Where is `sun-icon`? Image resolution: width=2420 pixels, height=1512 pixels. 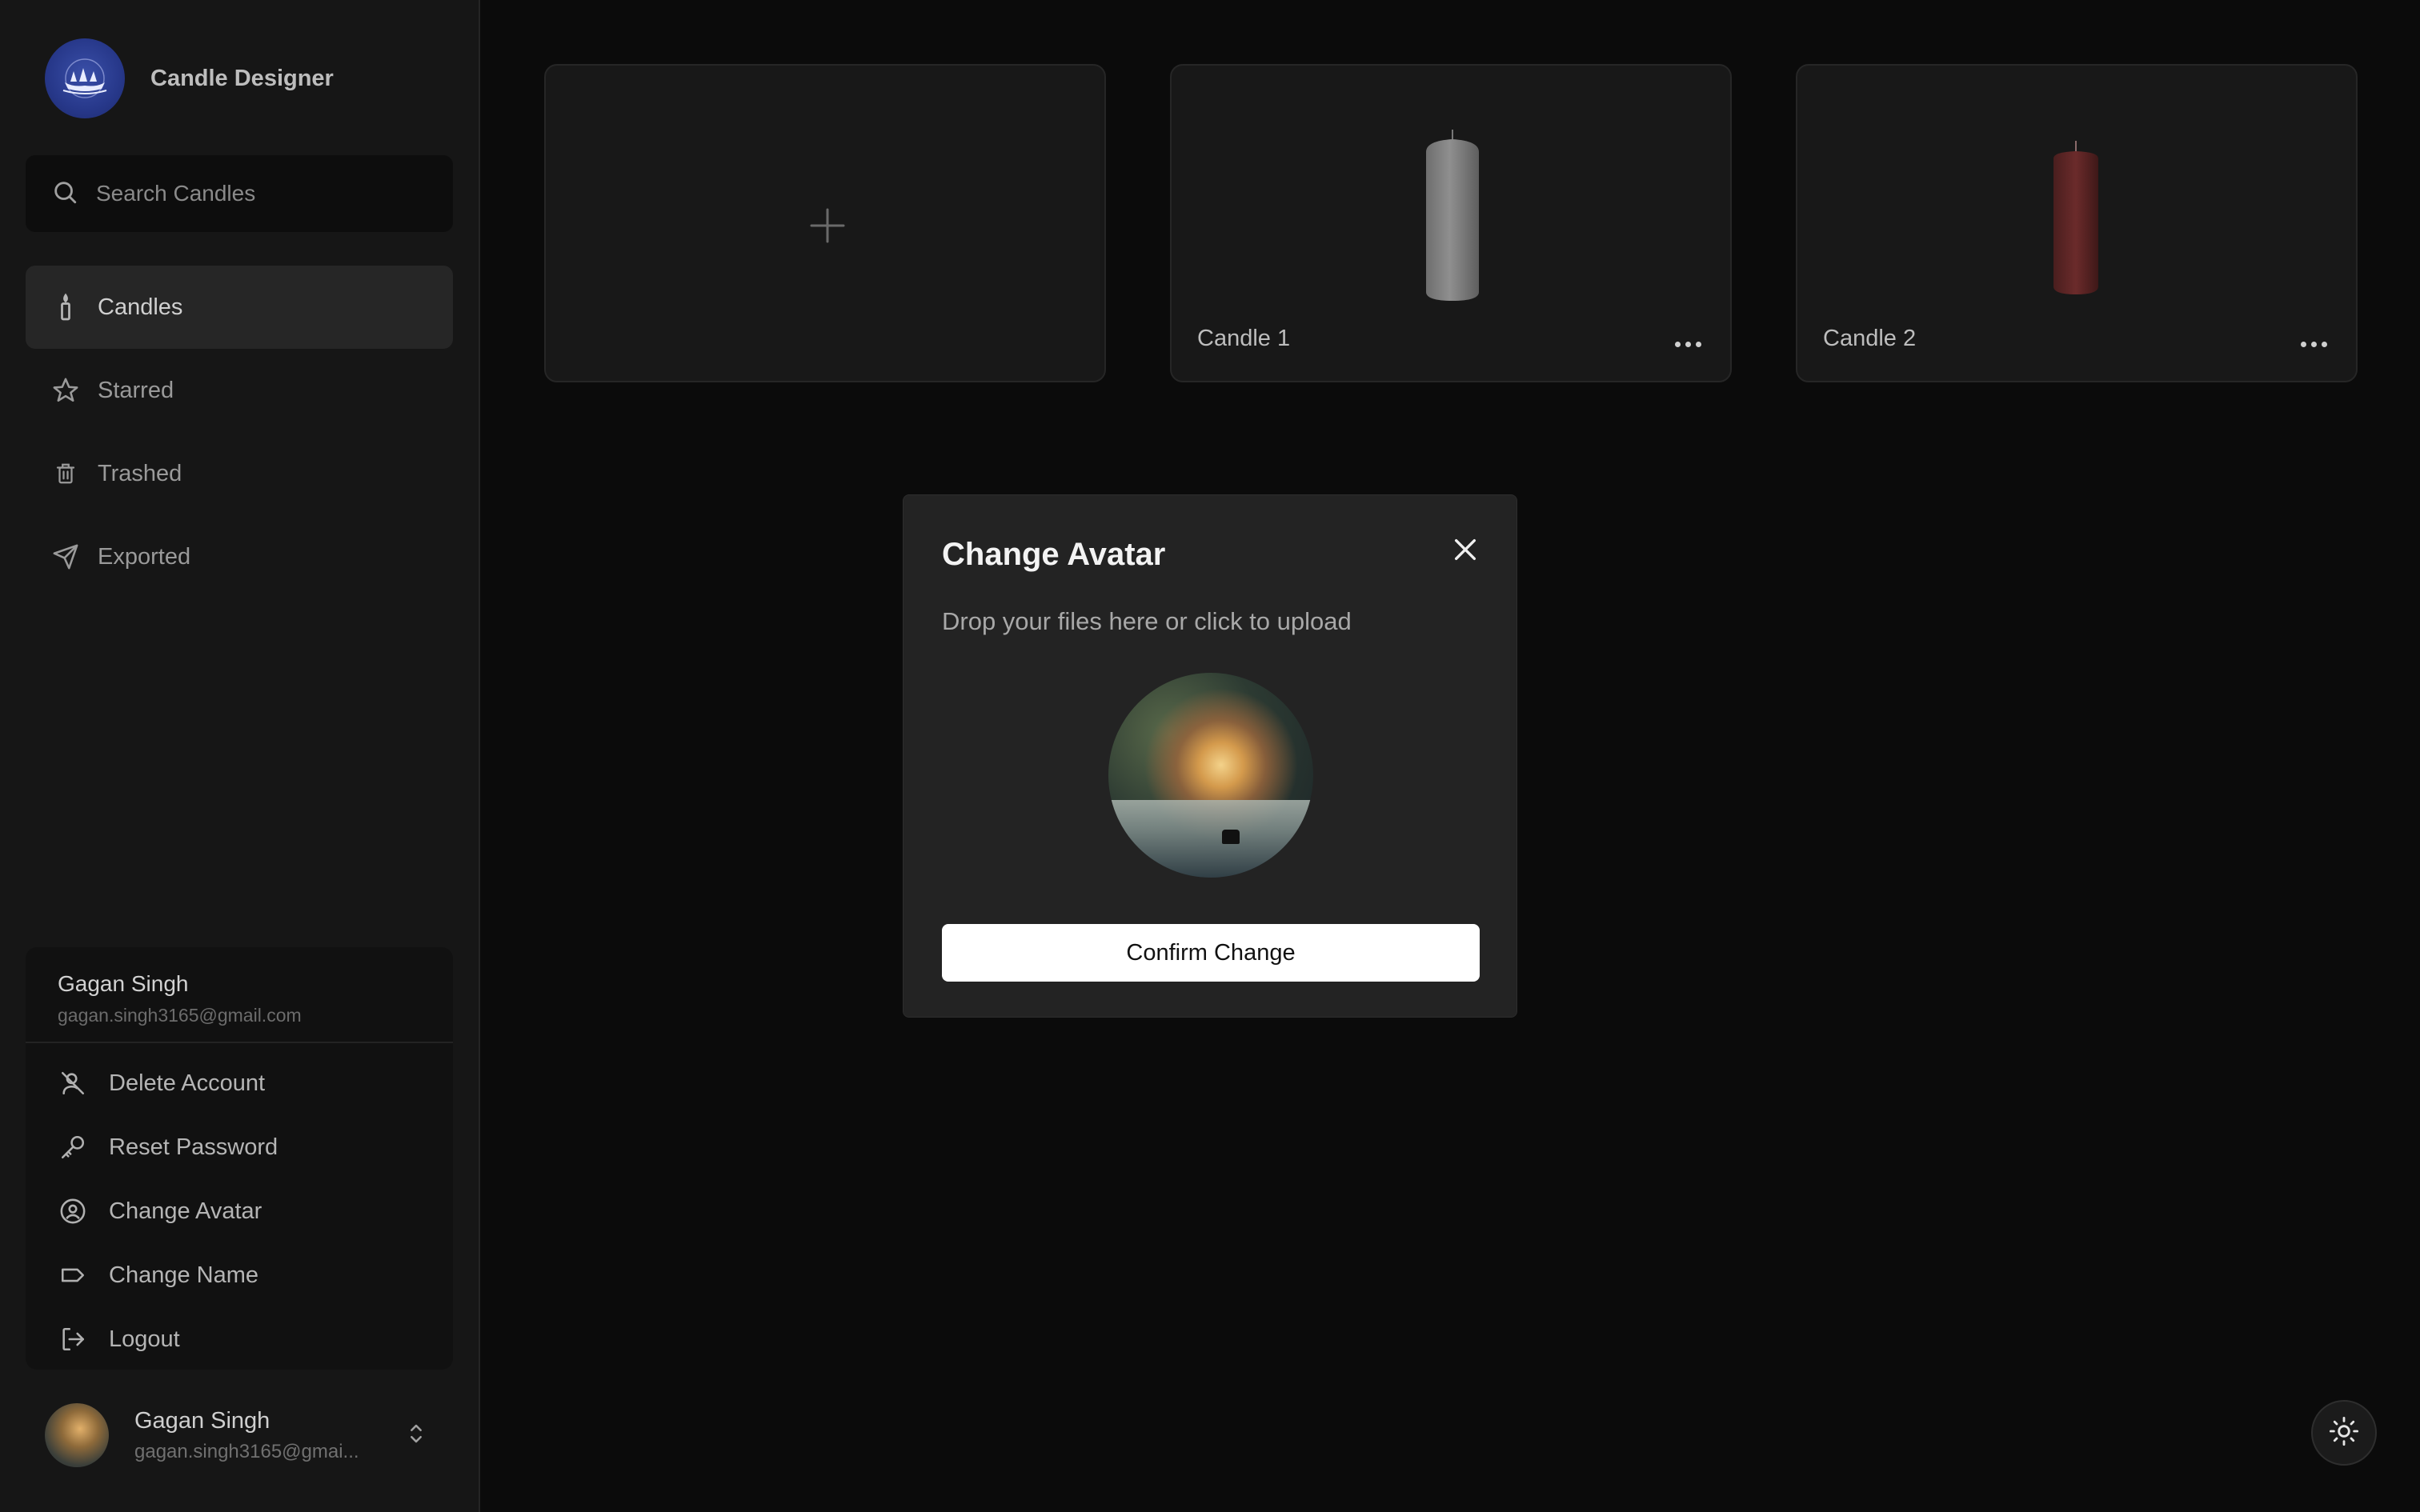 sun-icon is located at coordinates (2344, 1433).